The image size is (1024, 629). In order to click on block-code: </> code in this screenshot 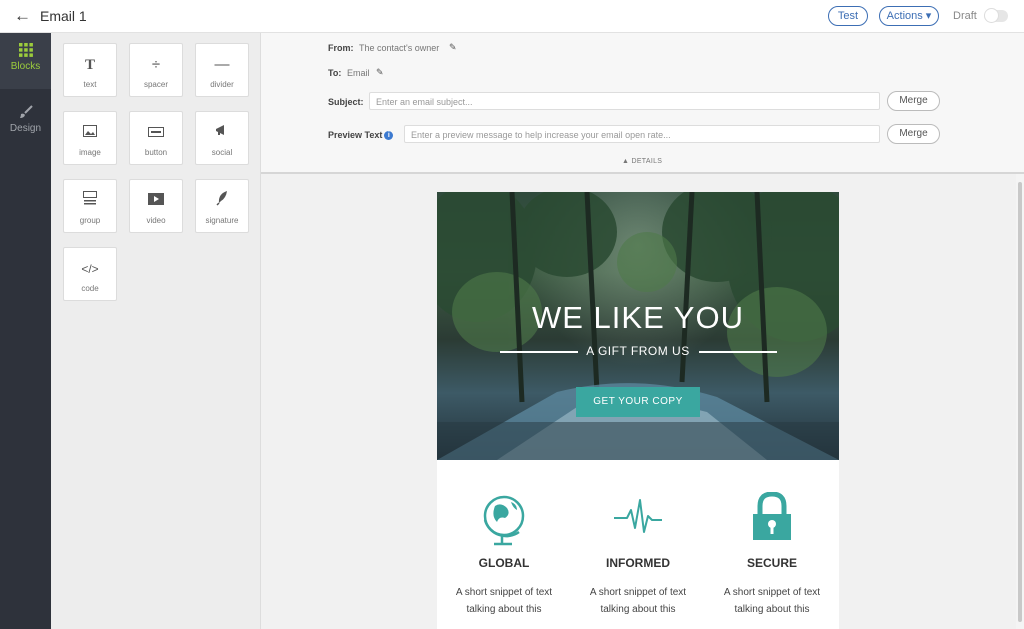, I will do `click(90, 274)`.